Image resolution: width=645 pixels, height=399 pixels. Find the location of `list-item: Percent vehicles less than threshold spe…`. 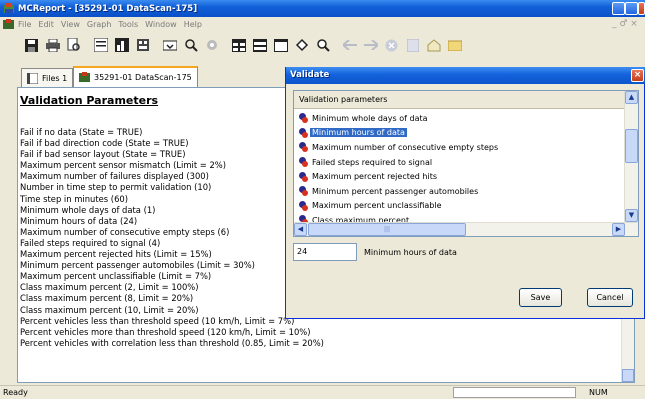

list-item: Percent vehicles less than threshold spe… is located at coordinates (157, 320).